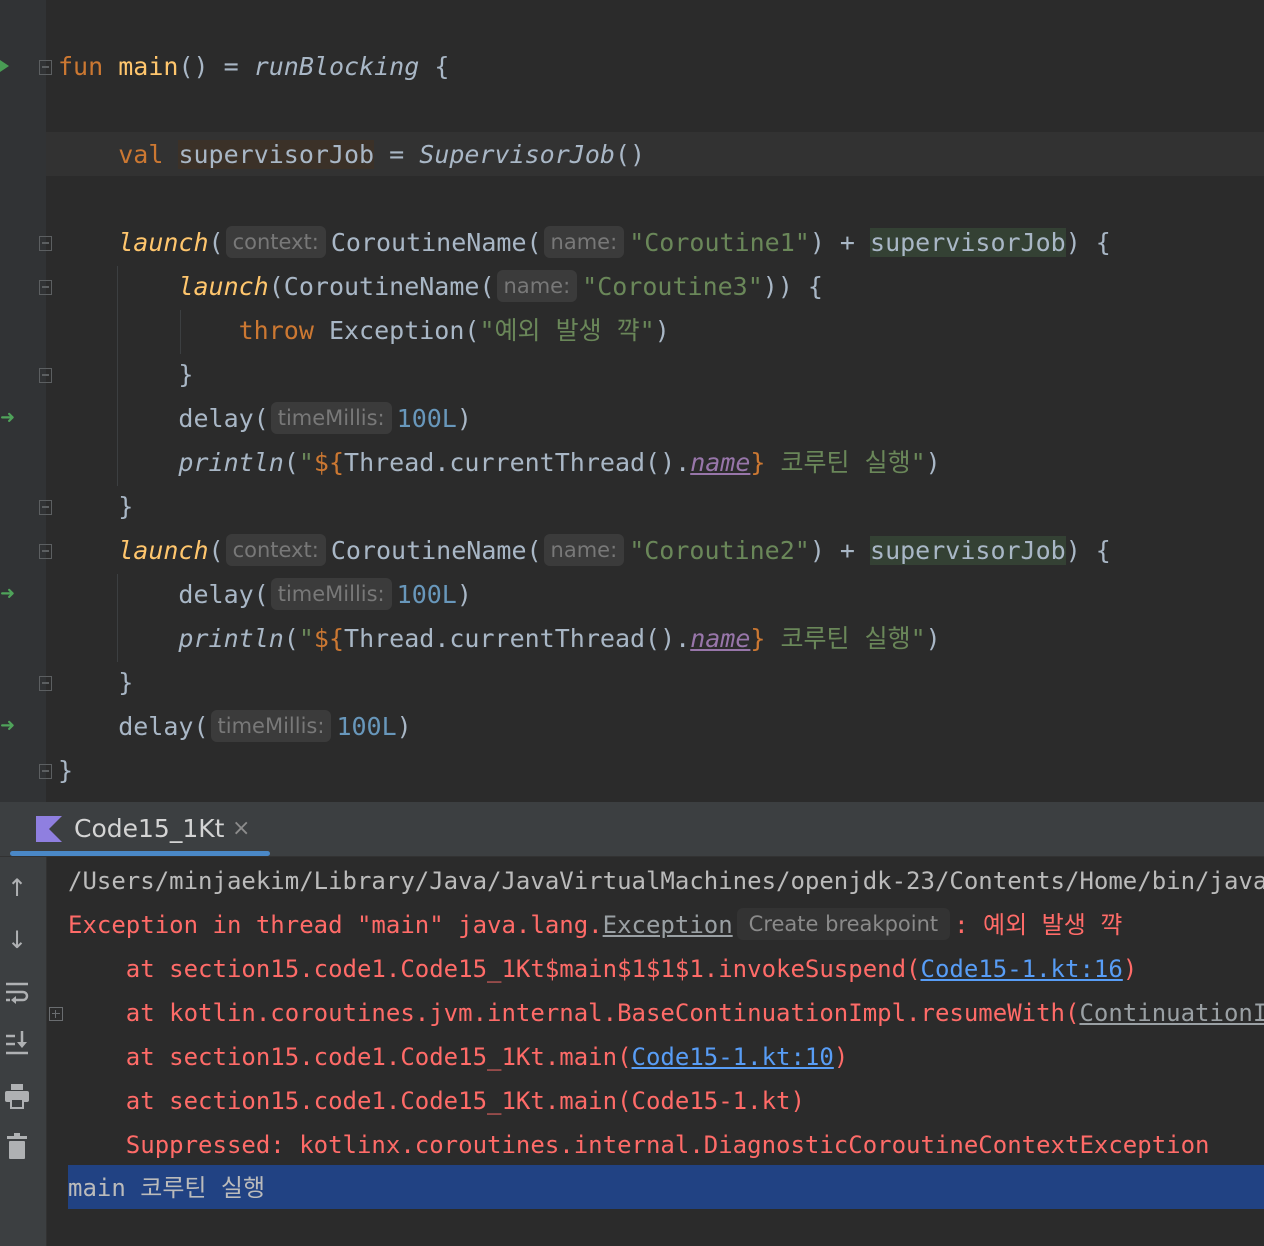 The width and height of the screenshot is (1264, 1246). What do you see at coordinates (720, 462) in the screenshot?
I see `property-ref: name` at bounding box center [720, 462].